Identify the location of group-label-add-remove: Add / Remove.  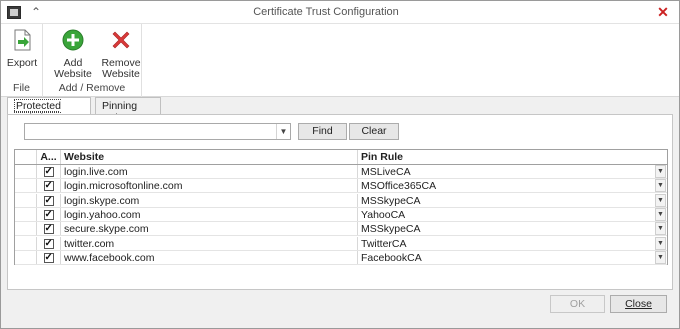
(92, 88).